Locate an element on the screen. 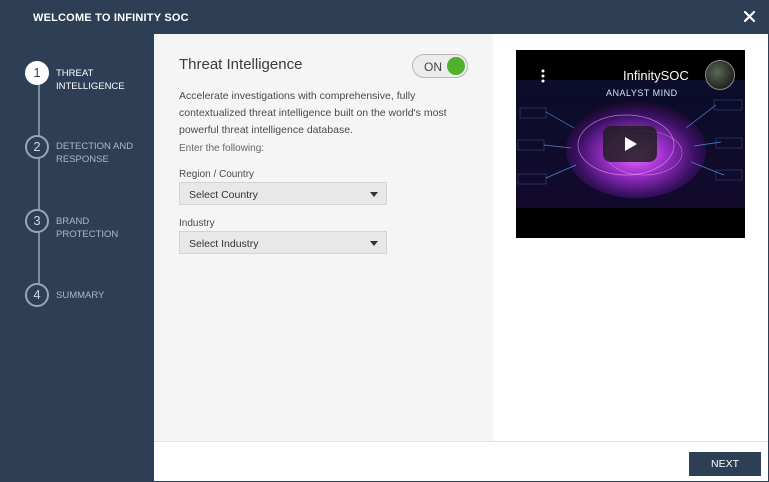  step-summary: 4 SUMMARY is located at coordinates (89, 298).